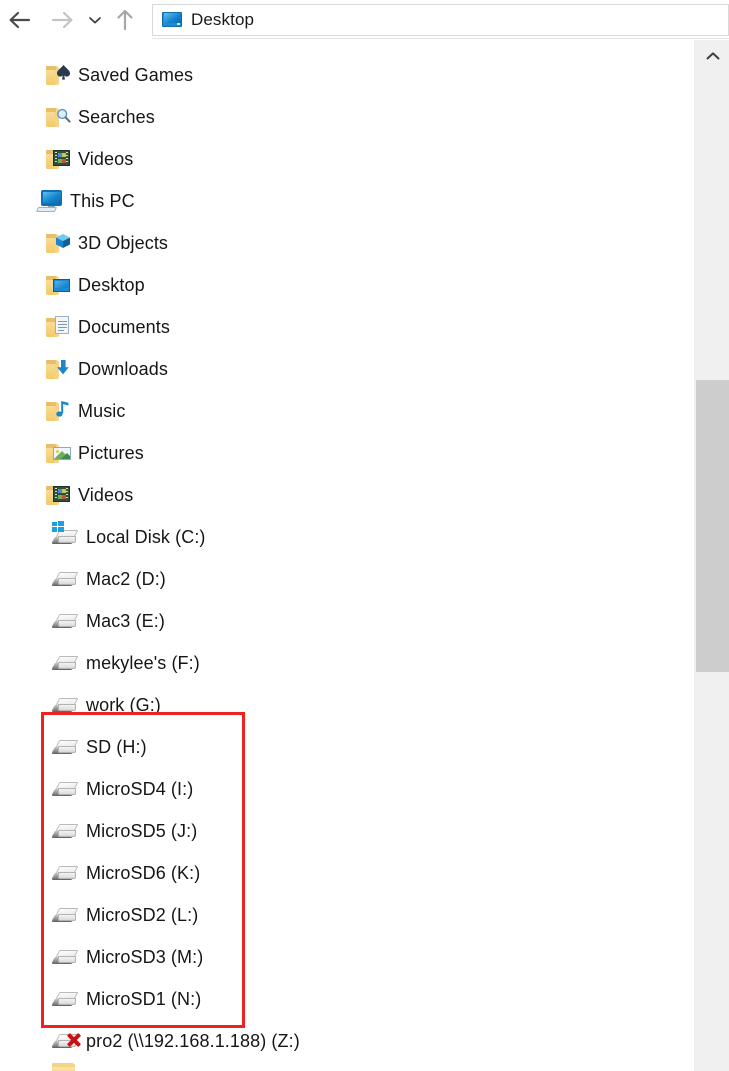 The height and width of the screenshot is (1071, 729). I want to click on tree-item-label: Mac3 (E:), so click(125, 620).